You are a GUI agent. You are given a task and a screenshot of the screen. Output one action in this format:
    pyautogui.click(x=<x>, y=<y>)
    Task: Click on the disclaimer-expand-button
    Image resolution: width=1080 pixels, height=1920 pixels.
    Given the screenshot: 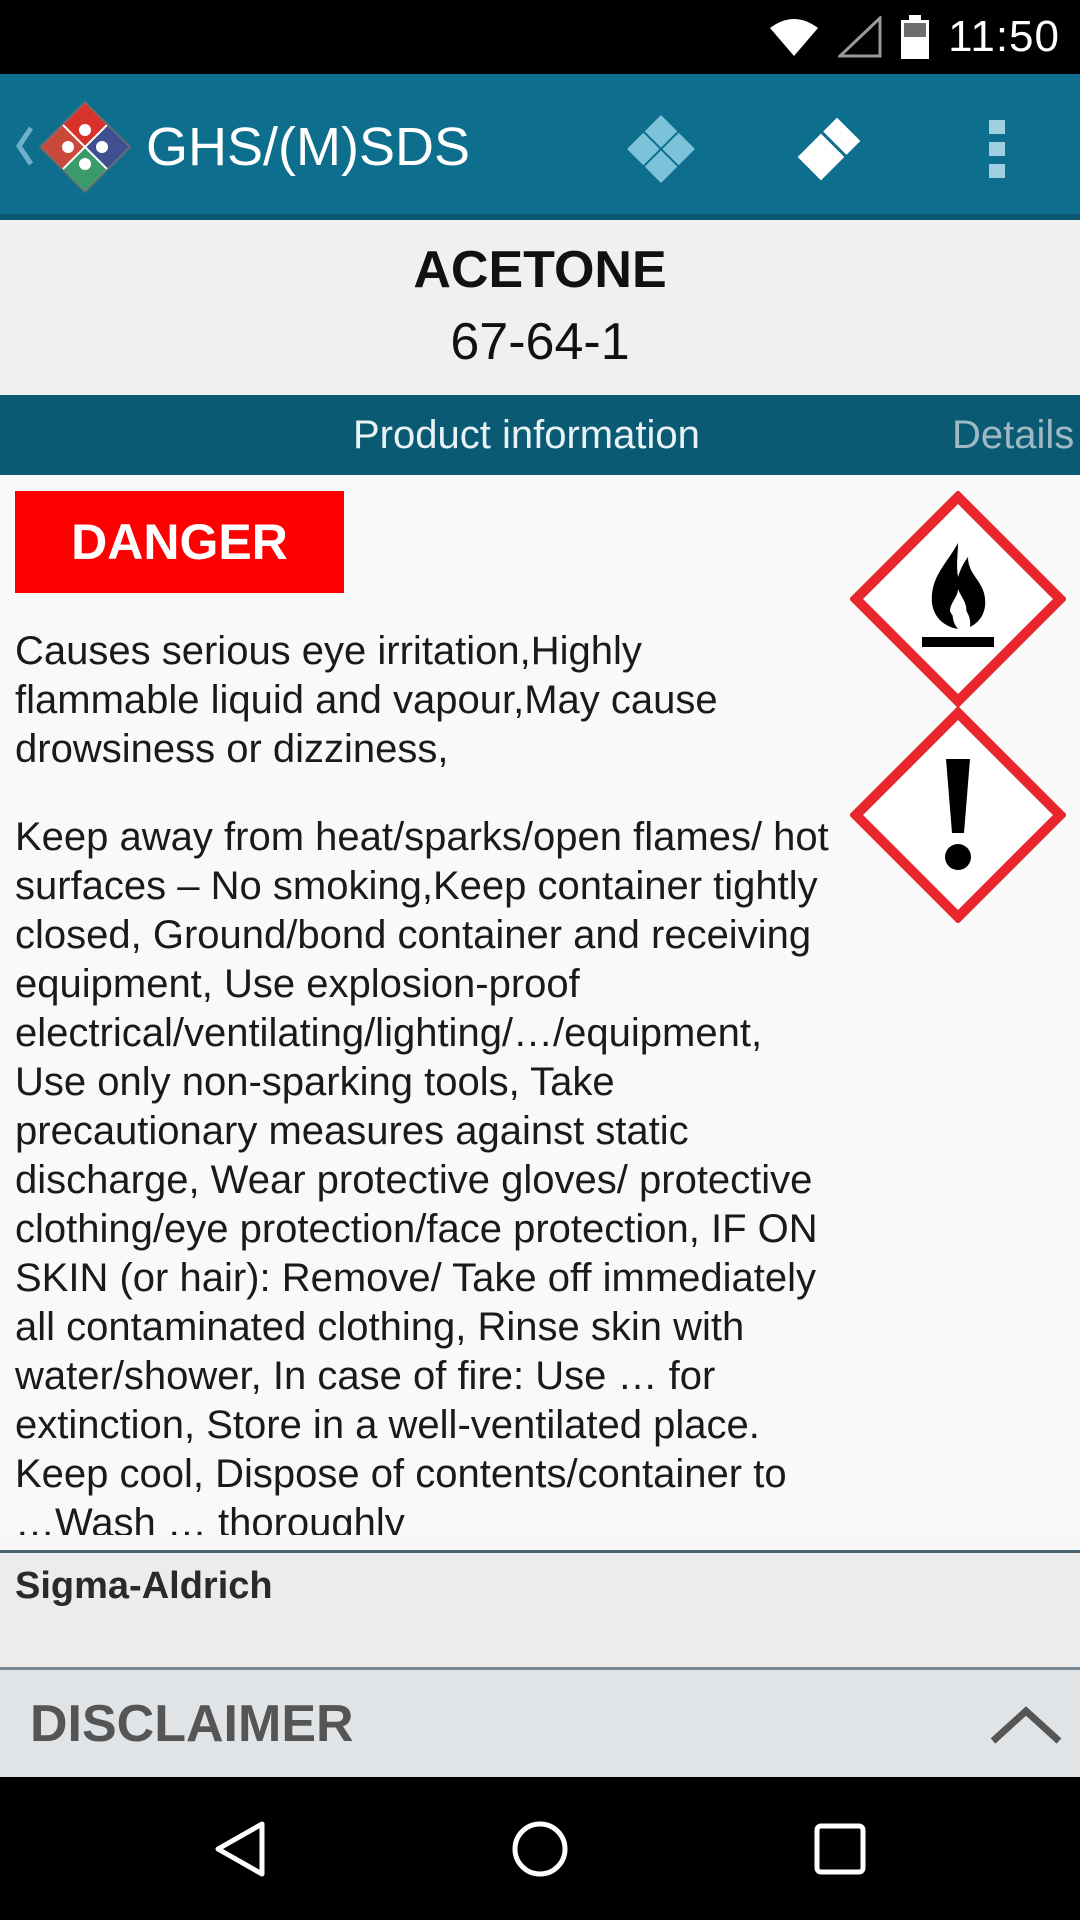 What is the action you would take?
    pyautogui.click(x=1026, y=1725)
    